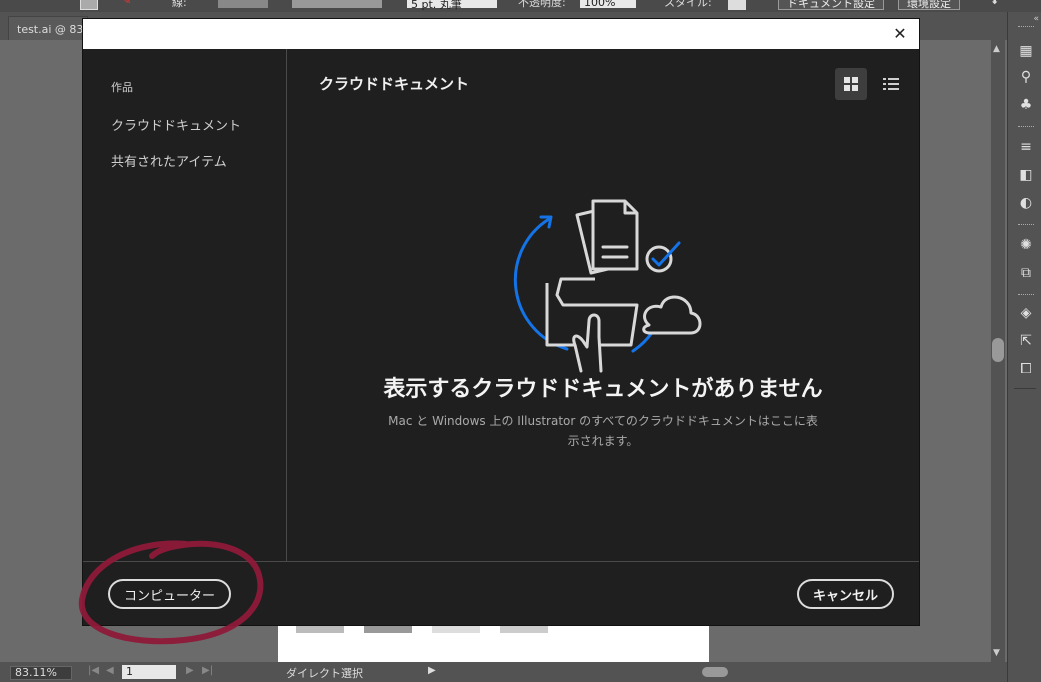  Describe the element at coordinates (845, 594) in the screenshot. I see `cancel-button: キャンセル` at that location.